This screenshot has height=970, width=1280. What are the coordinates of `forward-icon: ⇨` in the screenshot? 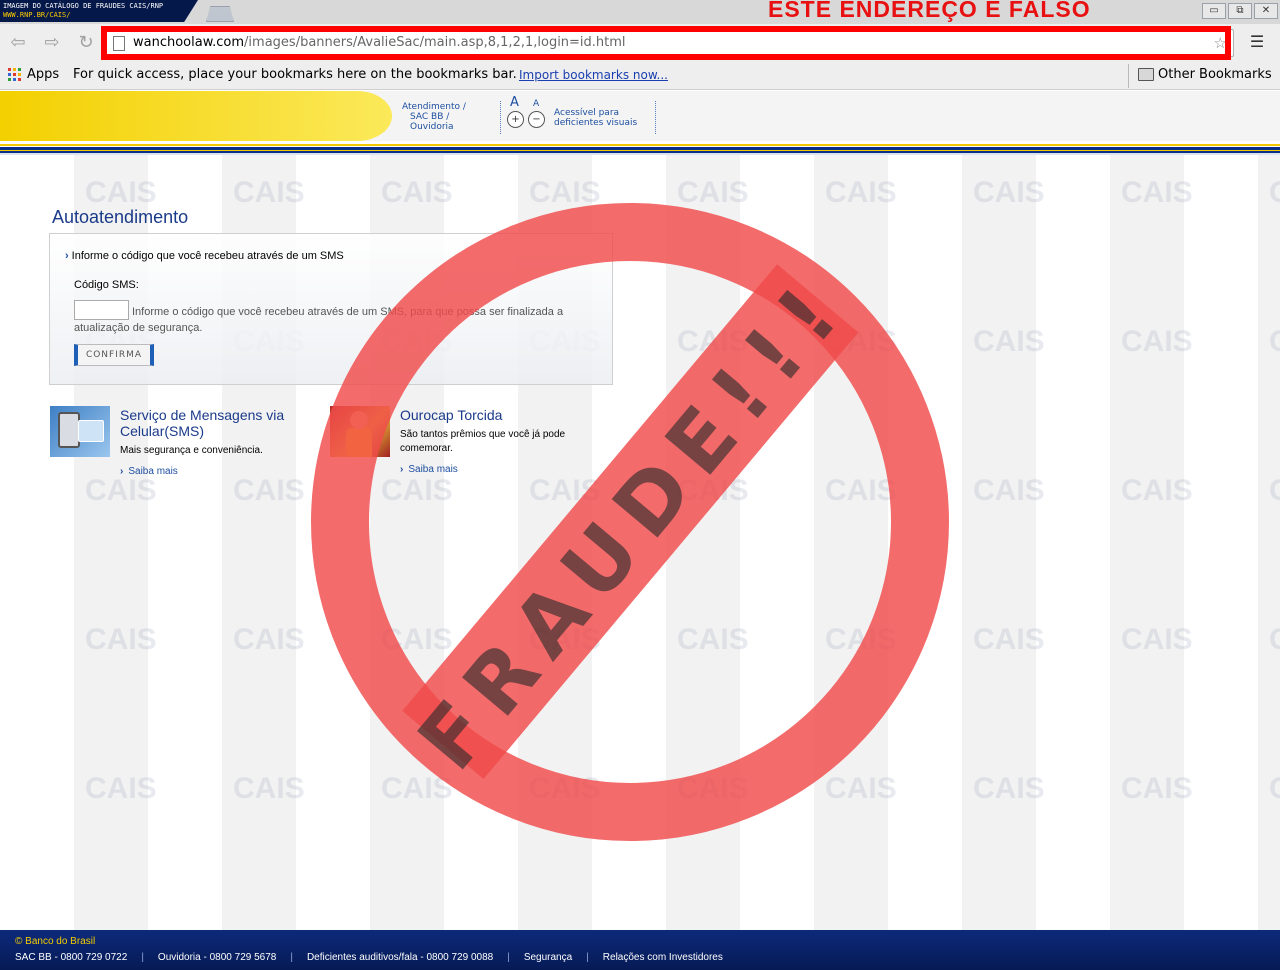 It's located at (52, 43).